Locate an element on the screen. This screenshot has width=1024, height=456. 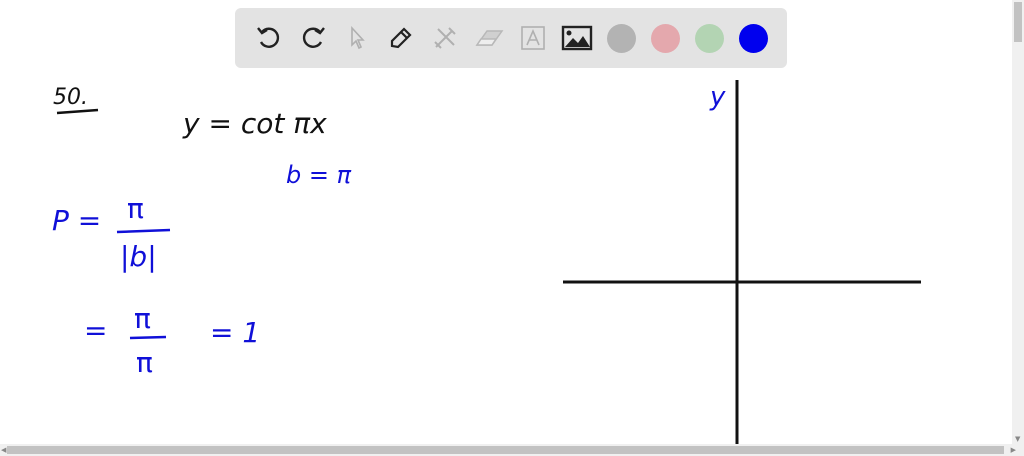
color-swatch-gray is located at coordinates (621, 38).